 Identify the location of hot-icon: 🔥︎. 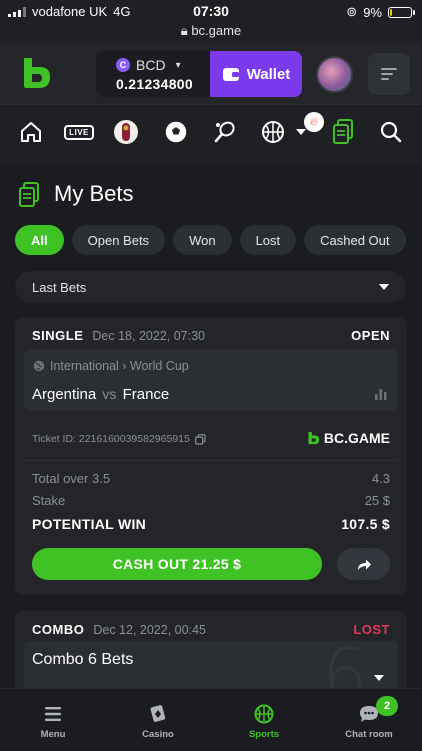
(314, 122).